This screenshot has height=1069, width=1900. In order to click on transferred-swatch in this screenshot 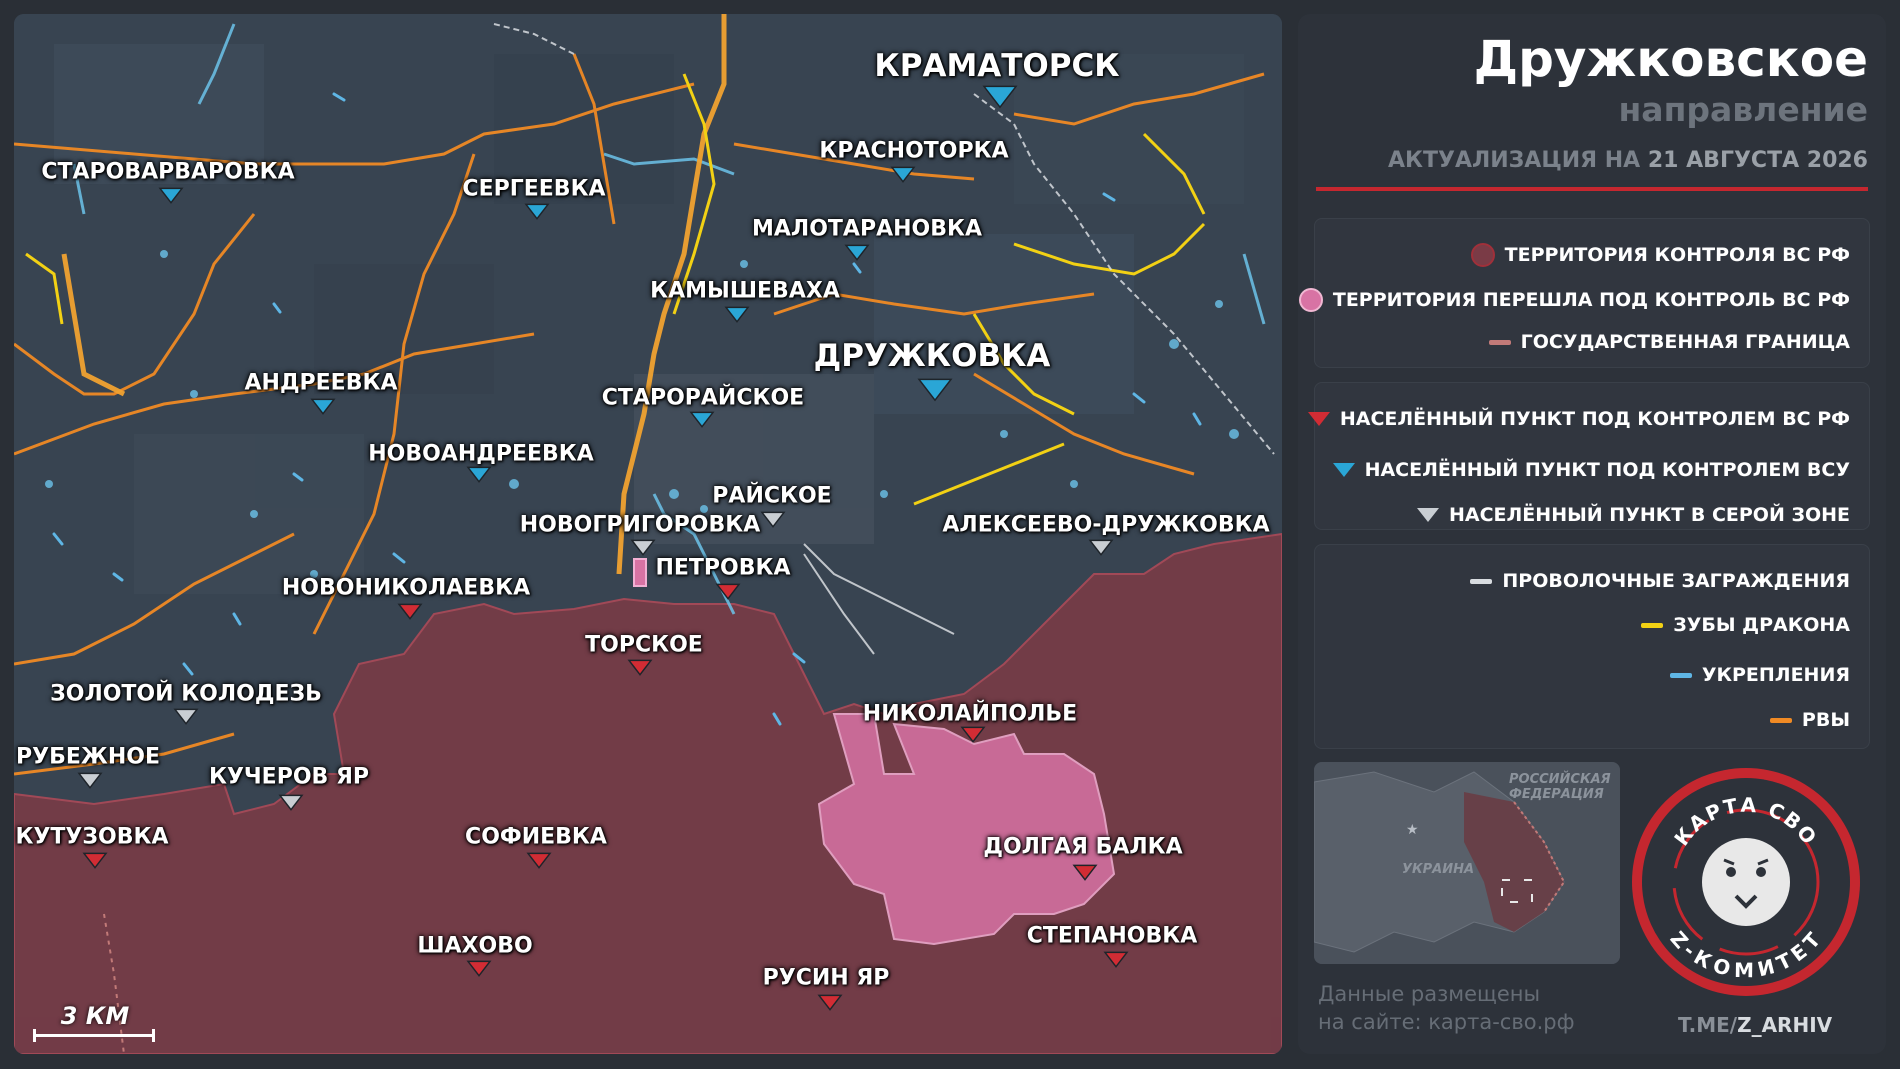, I will do `click(1310, 300)`.